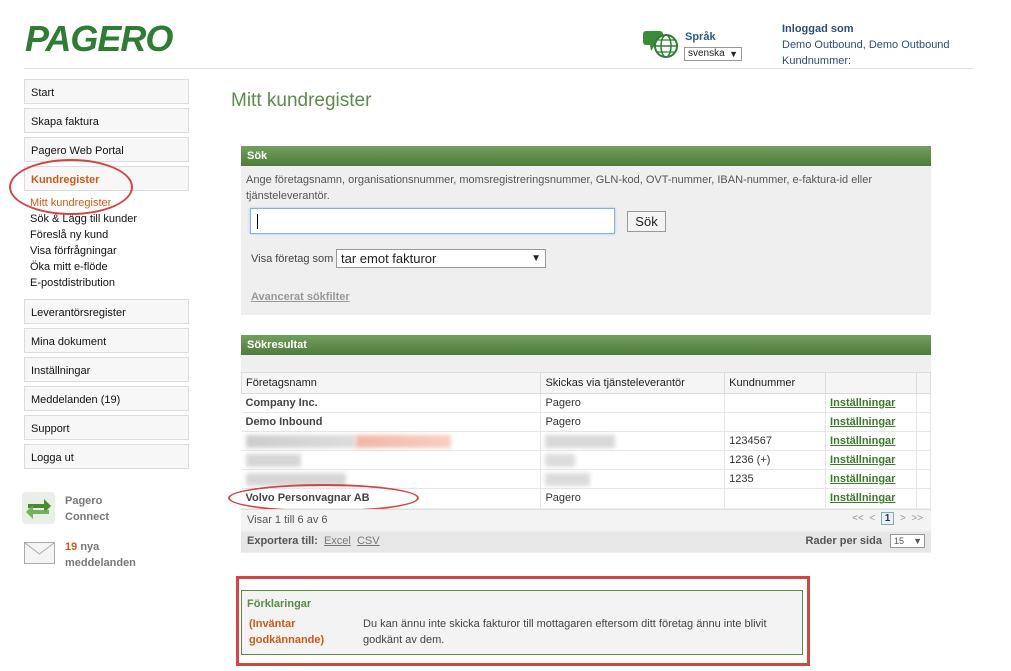  I want to click on search-button: Sök, so click(646, 221).